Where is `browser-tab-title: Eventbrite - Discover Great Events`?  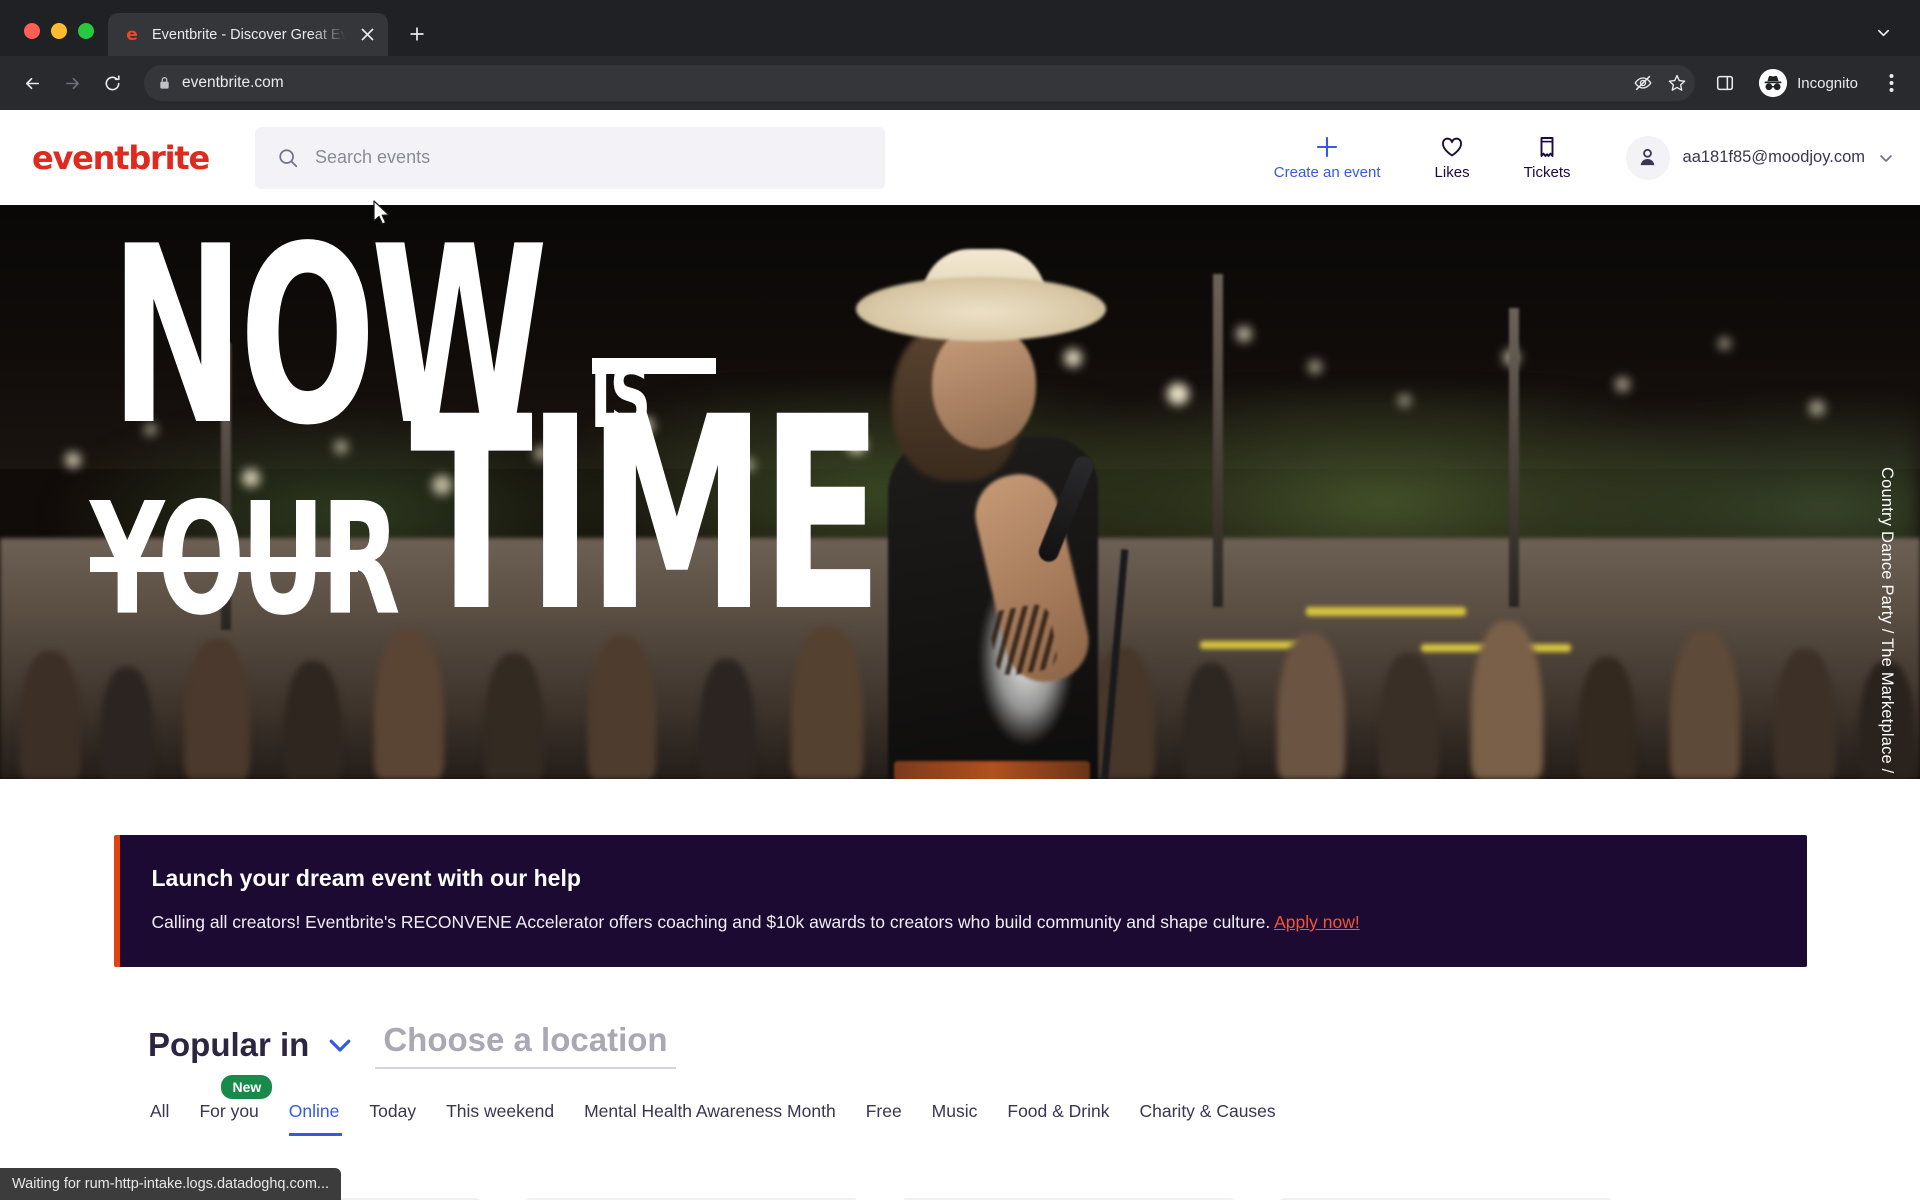 browser-tab-title: Eventbrite - Discover Great Events is located at coordinates (249, 34).